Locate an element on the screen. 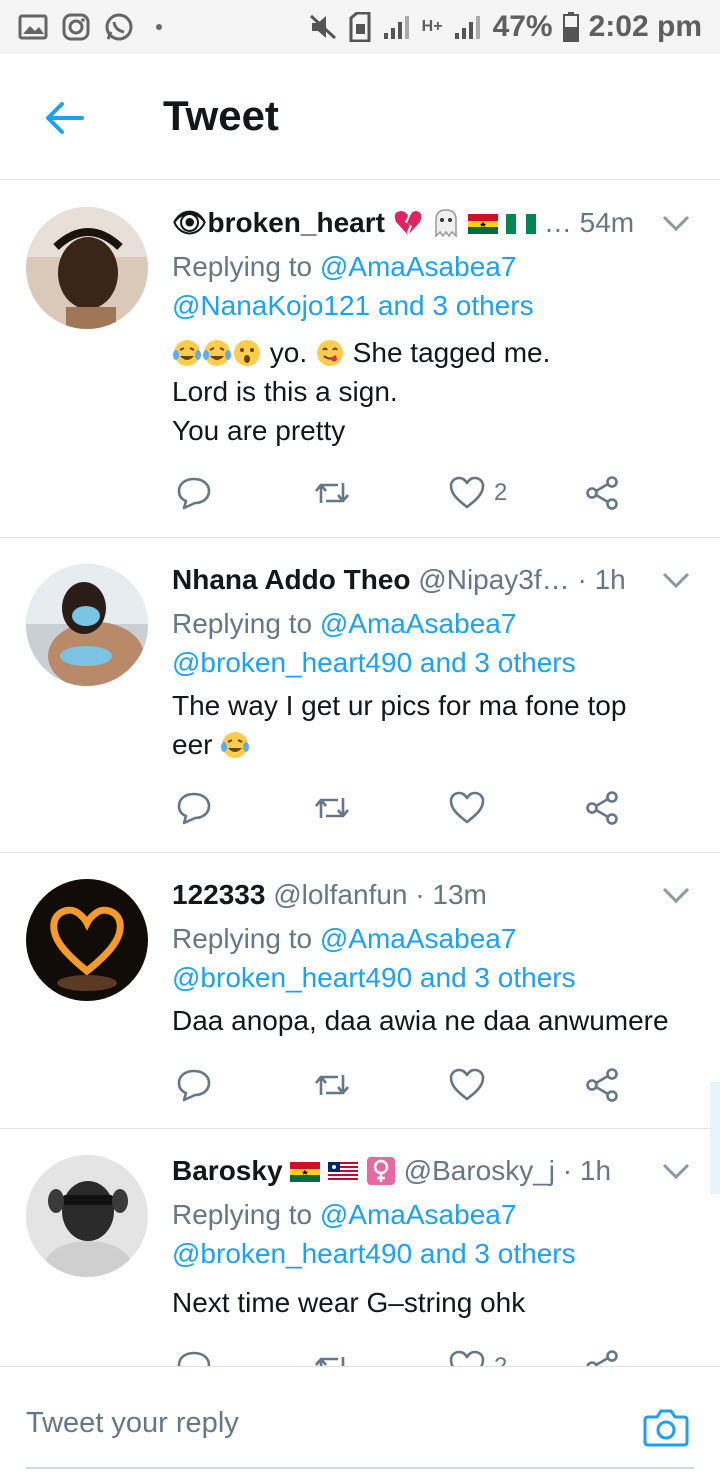 The image size is (720, 1480). notification-dot is located at coordinates (159, 27).